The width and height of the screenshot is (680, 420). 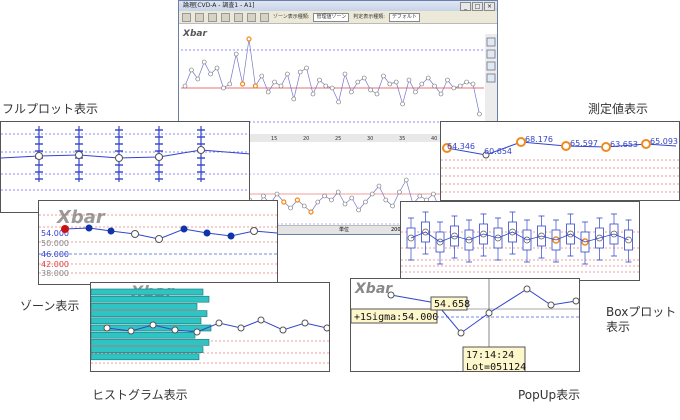 What do you see at coordinates (251, 17) in the screenshot?
I see `settings-icon` at bounding box center [251, 17].